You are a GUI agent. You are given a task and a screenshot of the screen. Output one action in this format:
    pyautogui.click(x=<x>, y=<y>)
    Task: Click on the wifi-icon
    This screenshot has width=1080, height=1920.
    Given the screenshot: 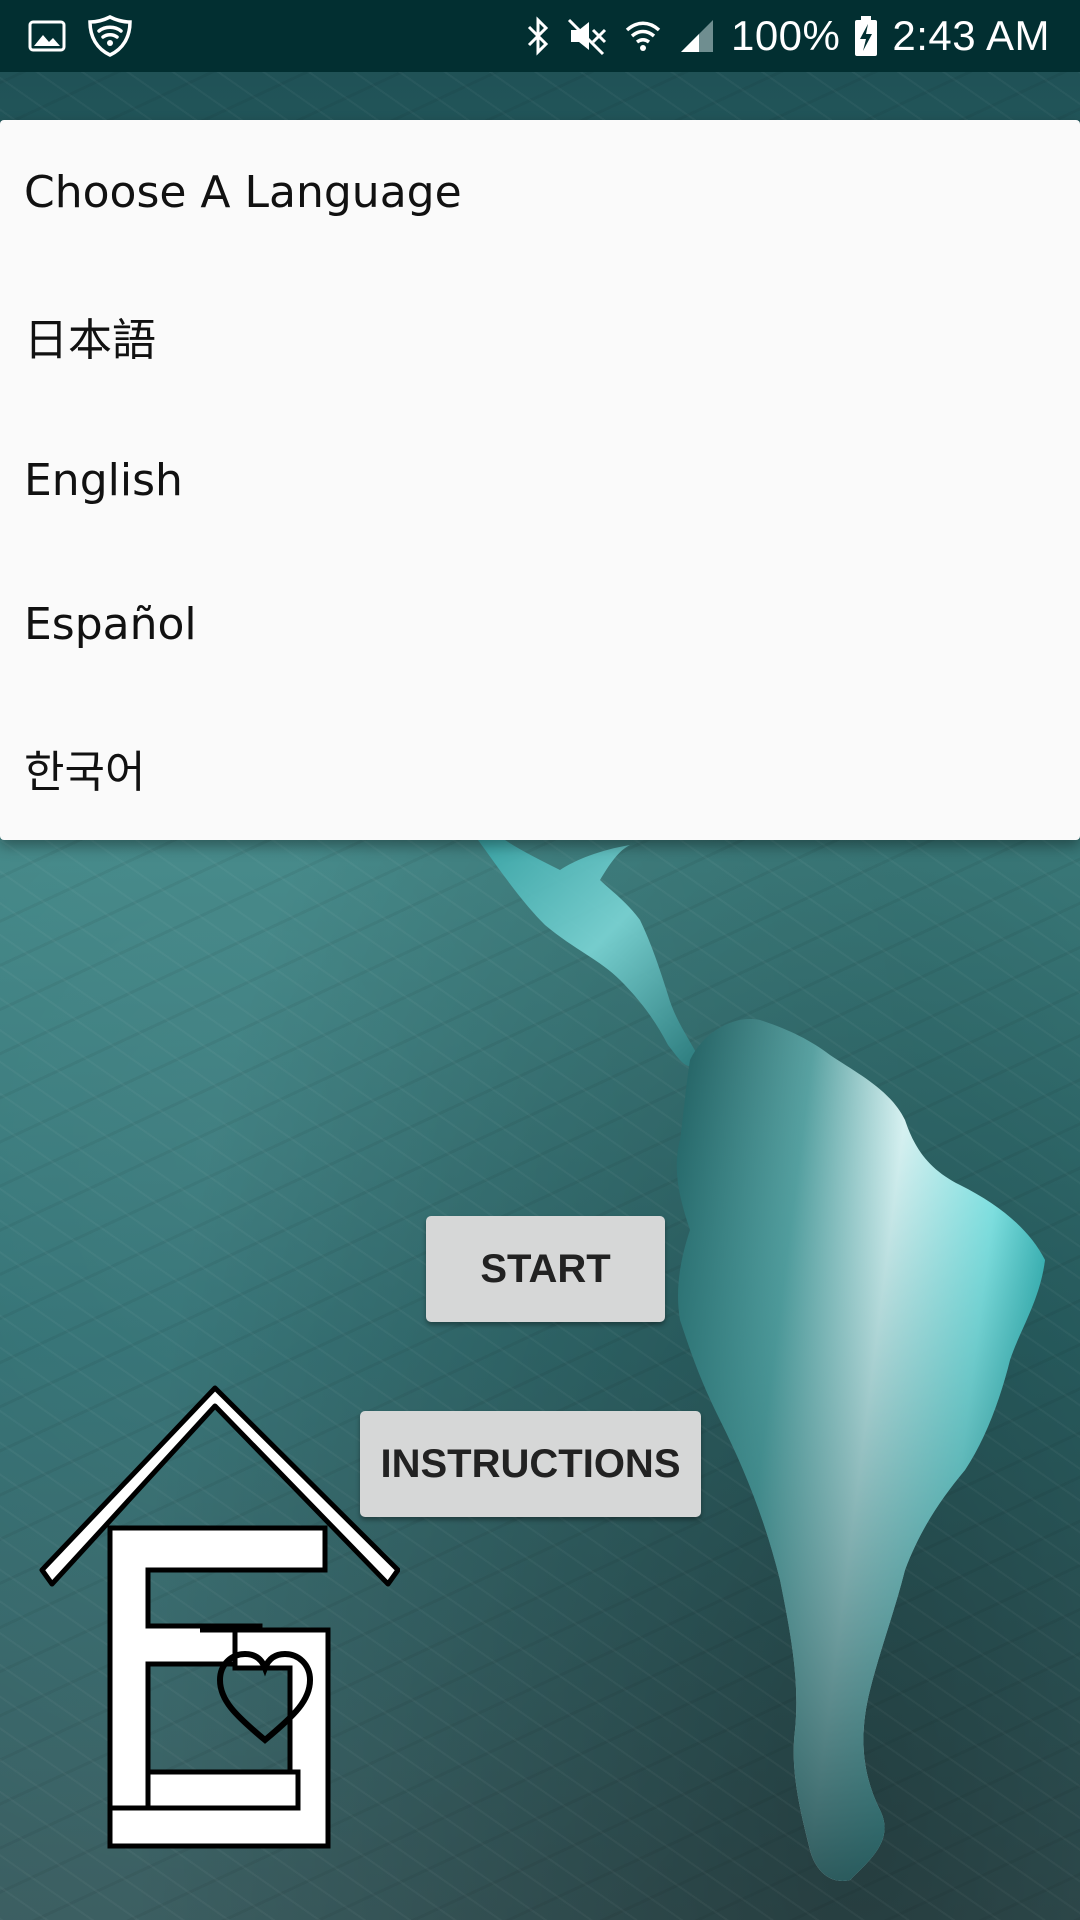 What is the action you would take?
    pyautogui.click(x=643, y=36)
    